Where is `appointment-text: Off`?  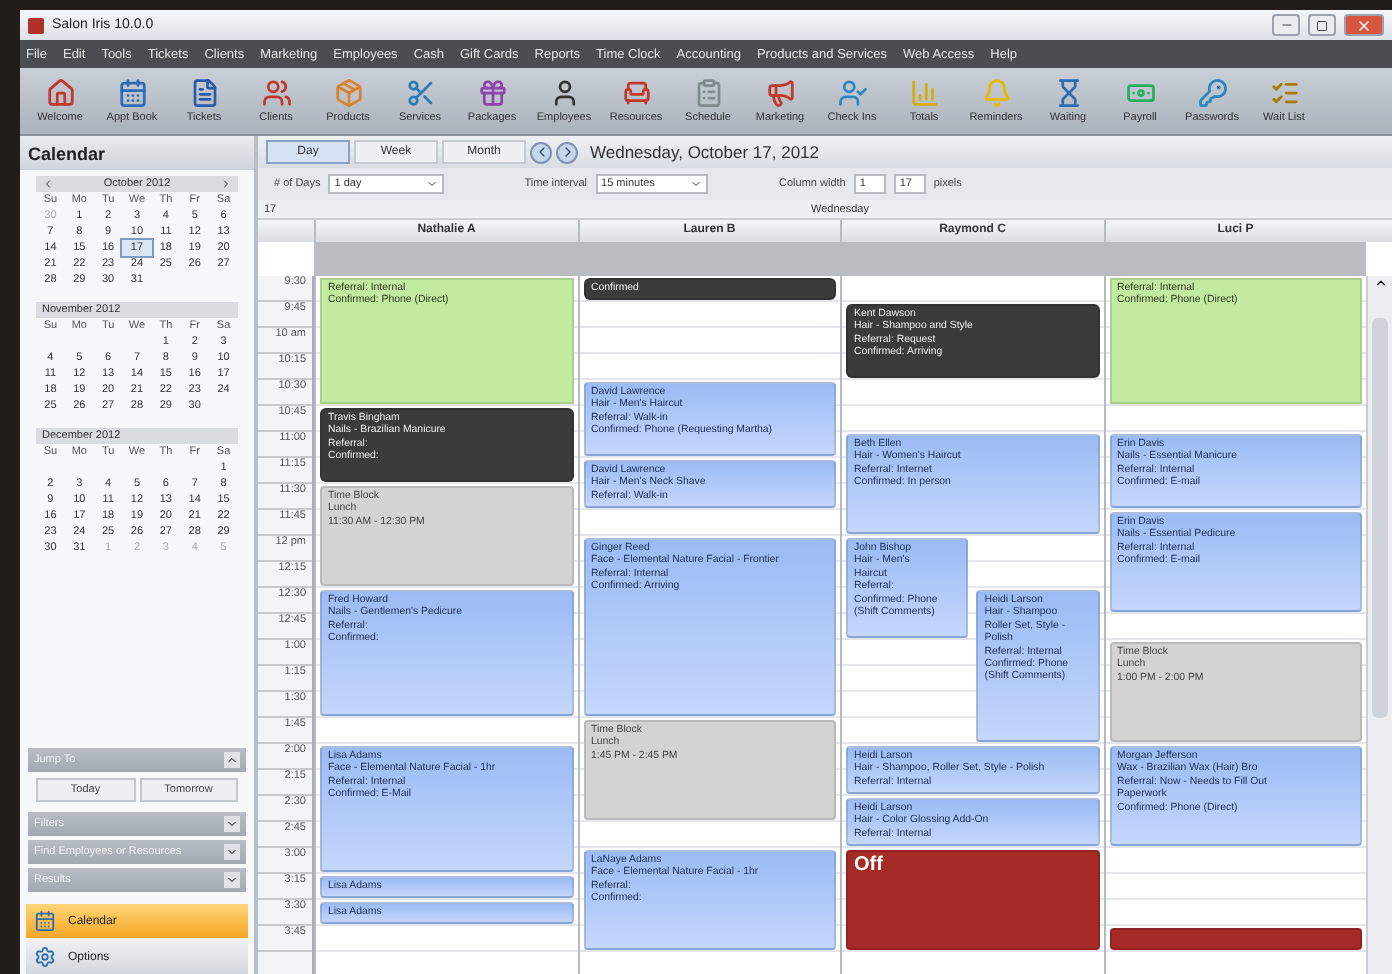 appointment-text: Off is located at coordinates (869, 866).